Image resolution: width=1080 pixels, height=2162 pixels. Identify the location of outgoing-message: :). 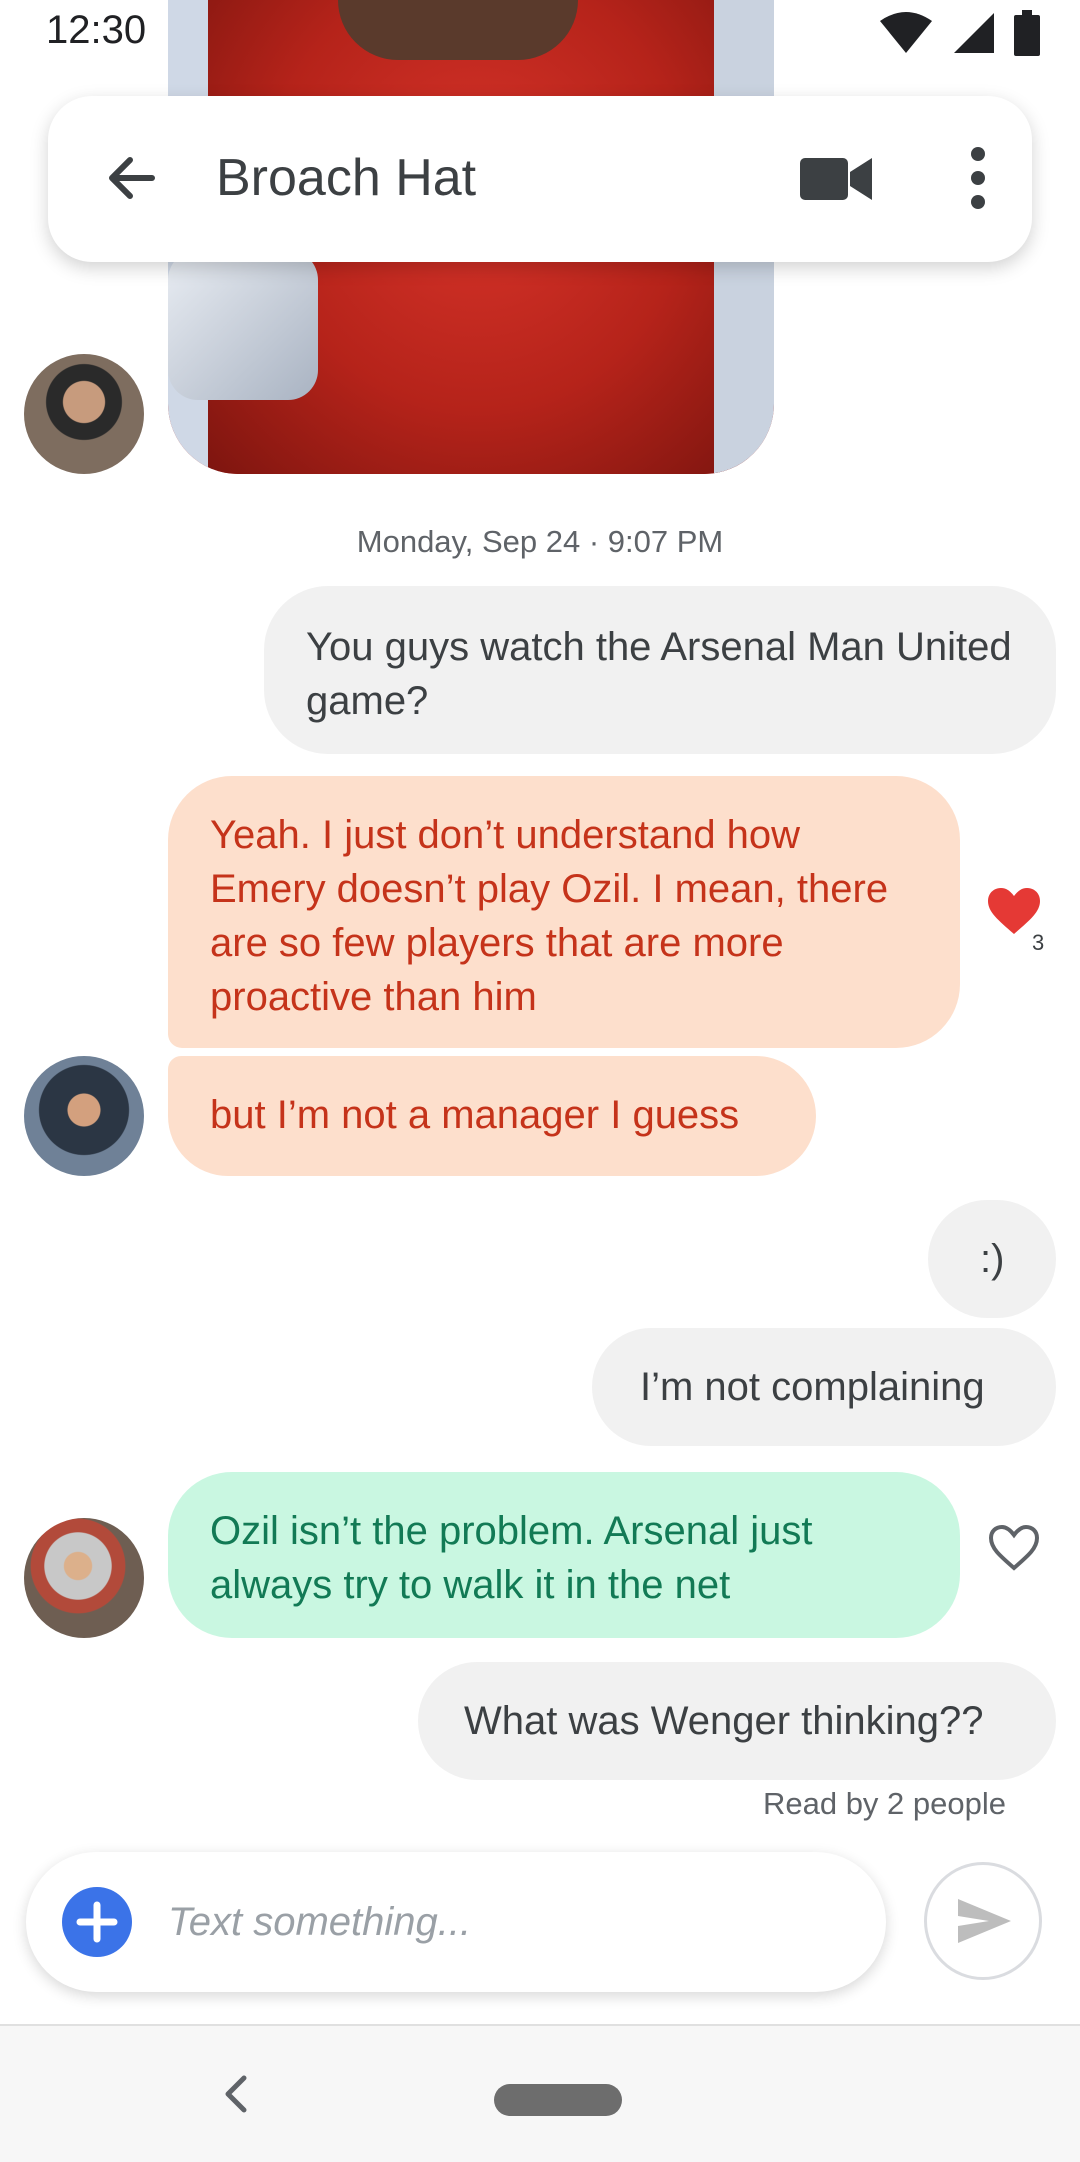
(992, 1259).